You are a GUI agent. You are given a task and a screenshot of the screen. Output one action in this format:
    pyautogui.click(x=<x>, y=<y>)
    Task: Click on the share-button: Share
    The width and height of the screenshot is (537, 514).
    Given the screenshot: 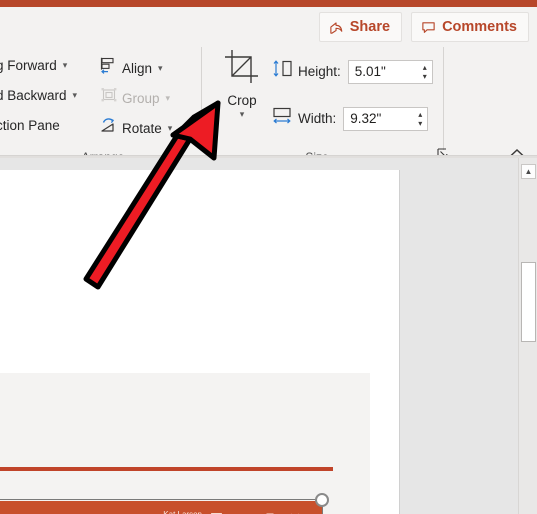 What is the action you would take?
    pyautogui.click(x=360, y=27)
    